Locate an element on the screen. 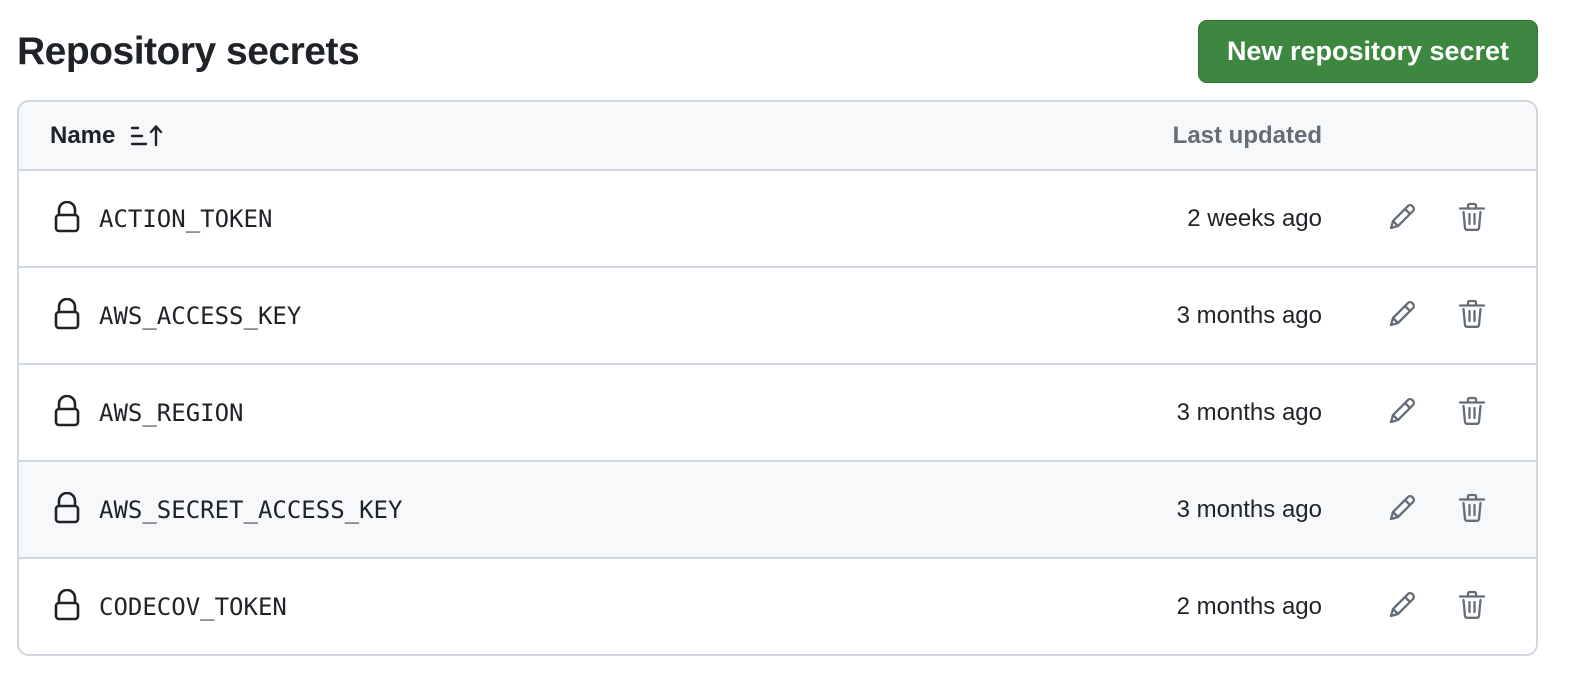 This screenshot has height=686, width=1582. table-row-2: AWS_ACCESS_KEY 3 months ago is located at coordinates (777, 316).